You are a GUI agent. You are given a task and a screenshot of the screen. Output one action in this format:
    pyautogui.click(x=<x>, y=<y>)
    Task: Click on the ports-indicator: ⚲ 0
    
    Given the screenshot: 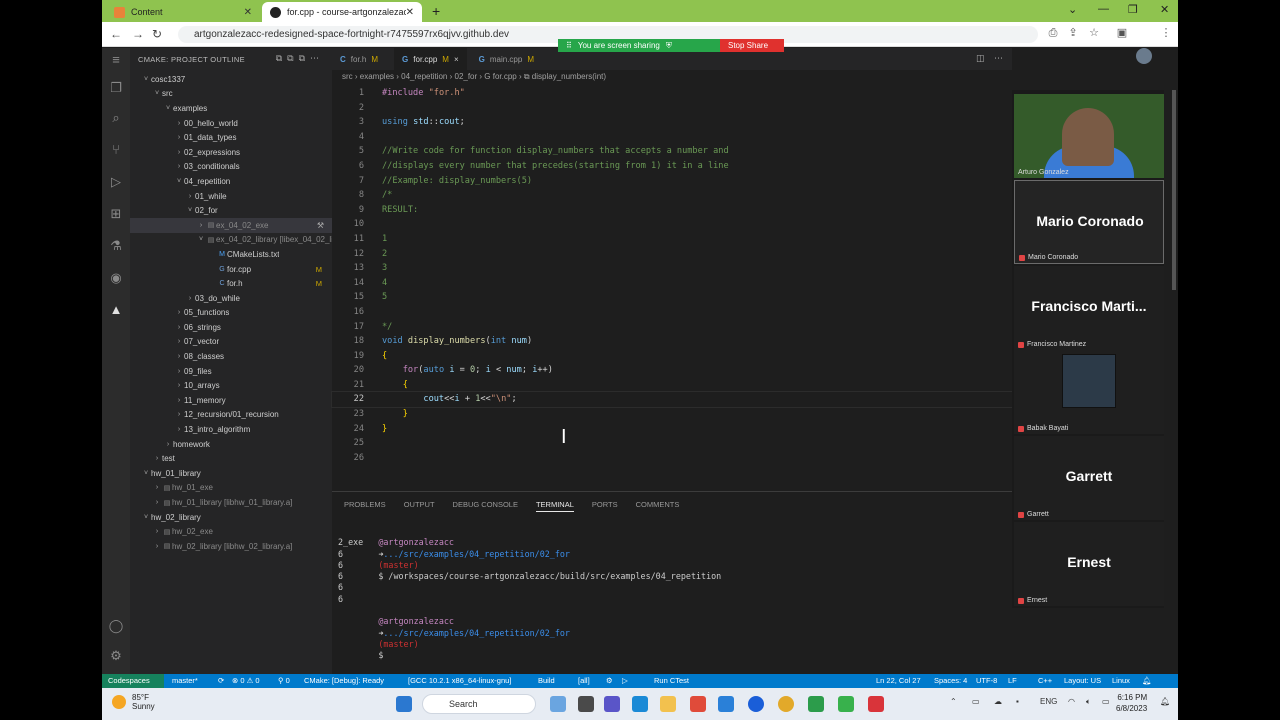 What is the action you would take?
    pyautogui.click(x=284, y=680)
    